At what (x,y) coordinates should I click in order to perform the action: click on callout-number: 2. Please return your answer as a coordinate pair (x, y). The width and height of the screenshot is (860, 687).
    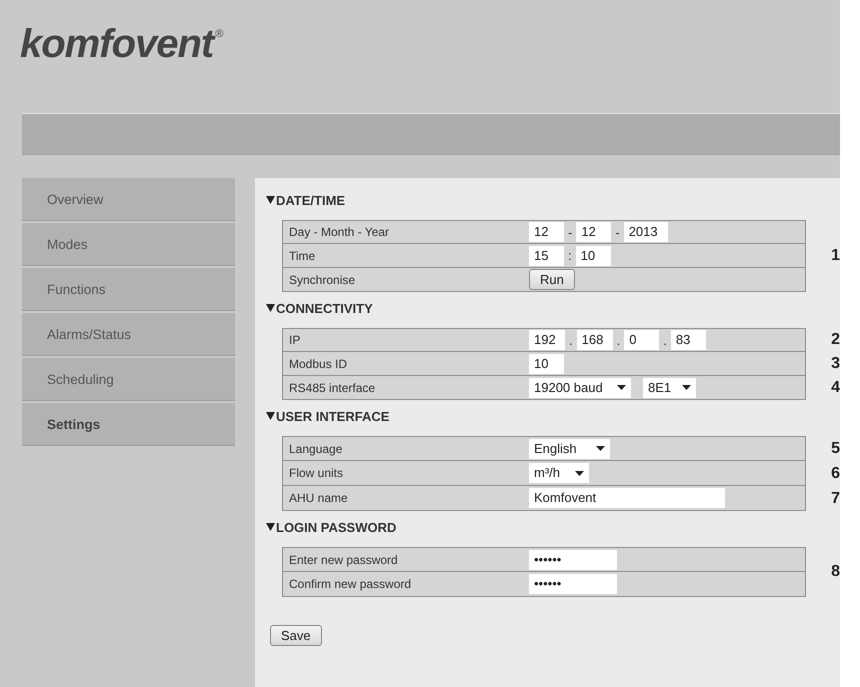
    Looking at the image, I should click on (835, 340).